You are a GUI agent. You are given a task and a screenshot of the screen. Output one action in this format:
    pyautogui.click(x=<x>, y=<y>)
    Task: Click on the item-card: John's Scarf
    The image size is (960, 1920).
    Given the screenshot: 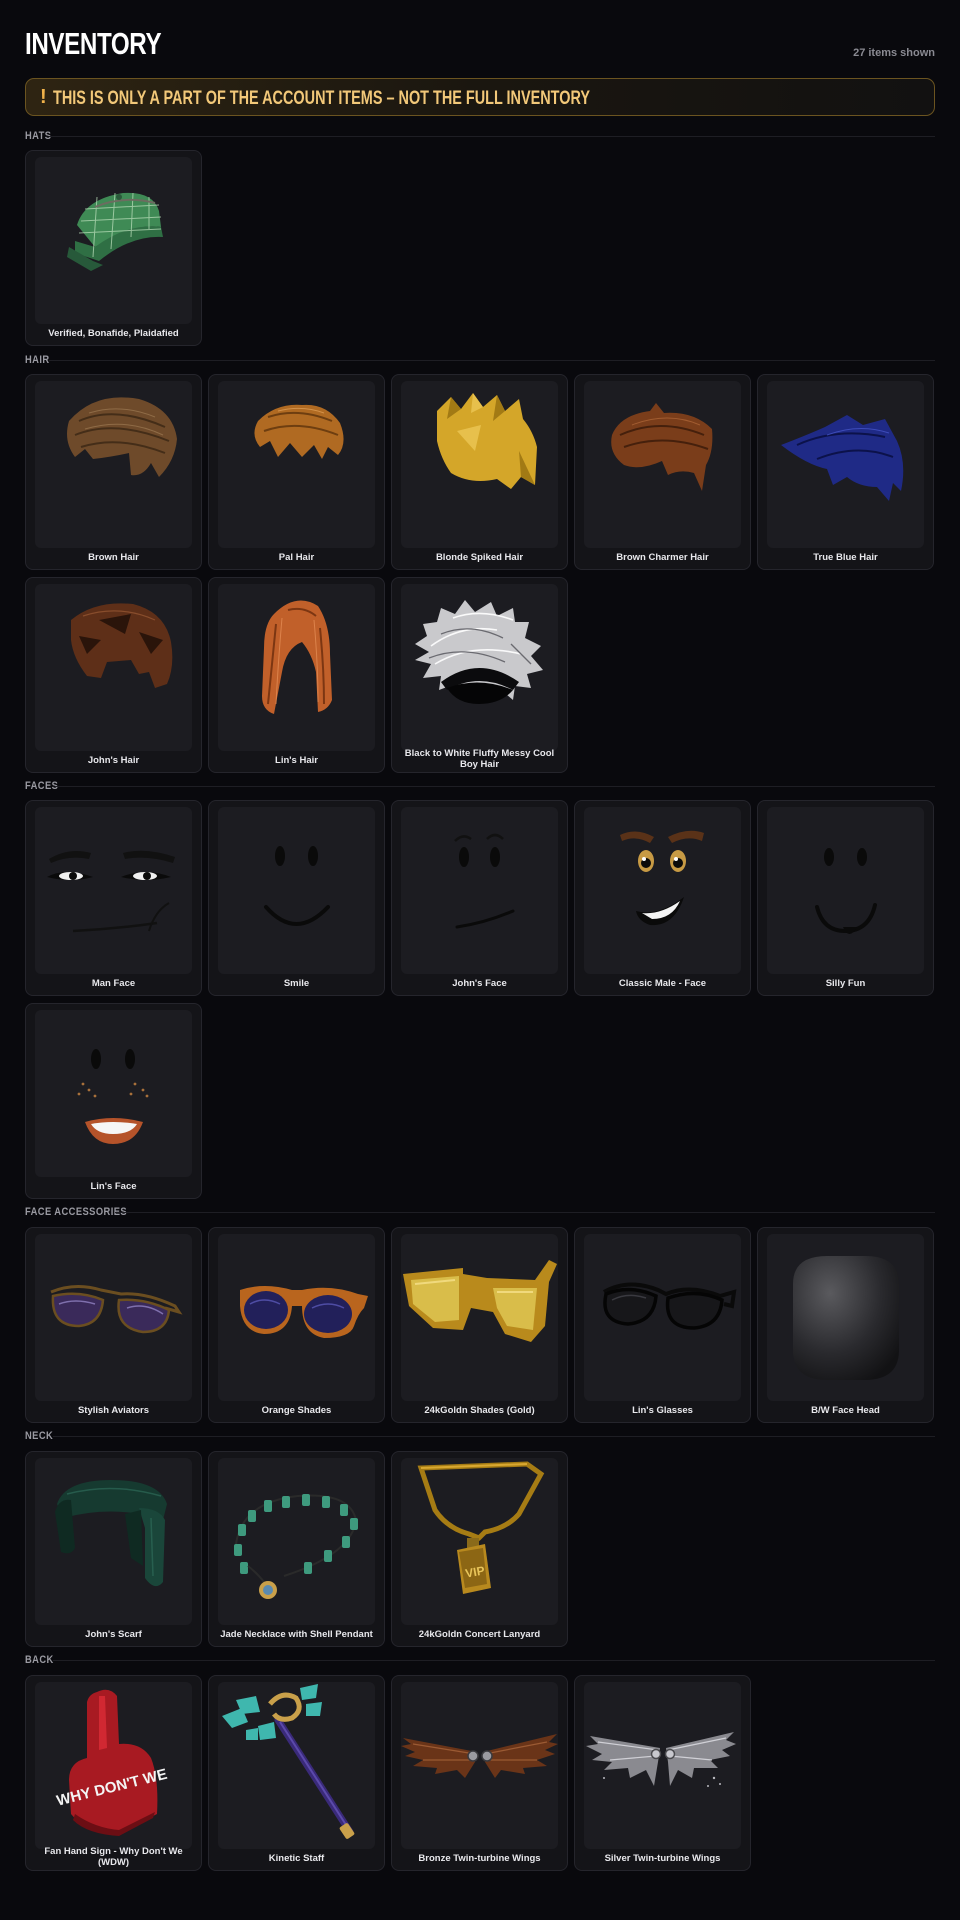 What is the action you would take?
    pyautogui.click(x=113, y=1549)
    